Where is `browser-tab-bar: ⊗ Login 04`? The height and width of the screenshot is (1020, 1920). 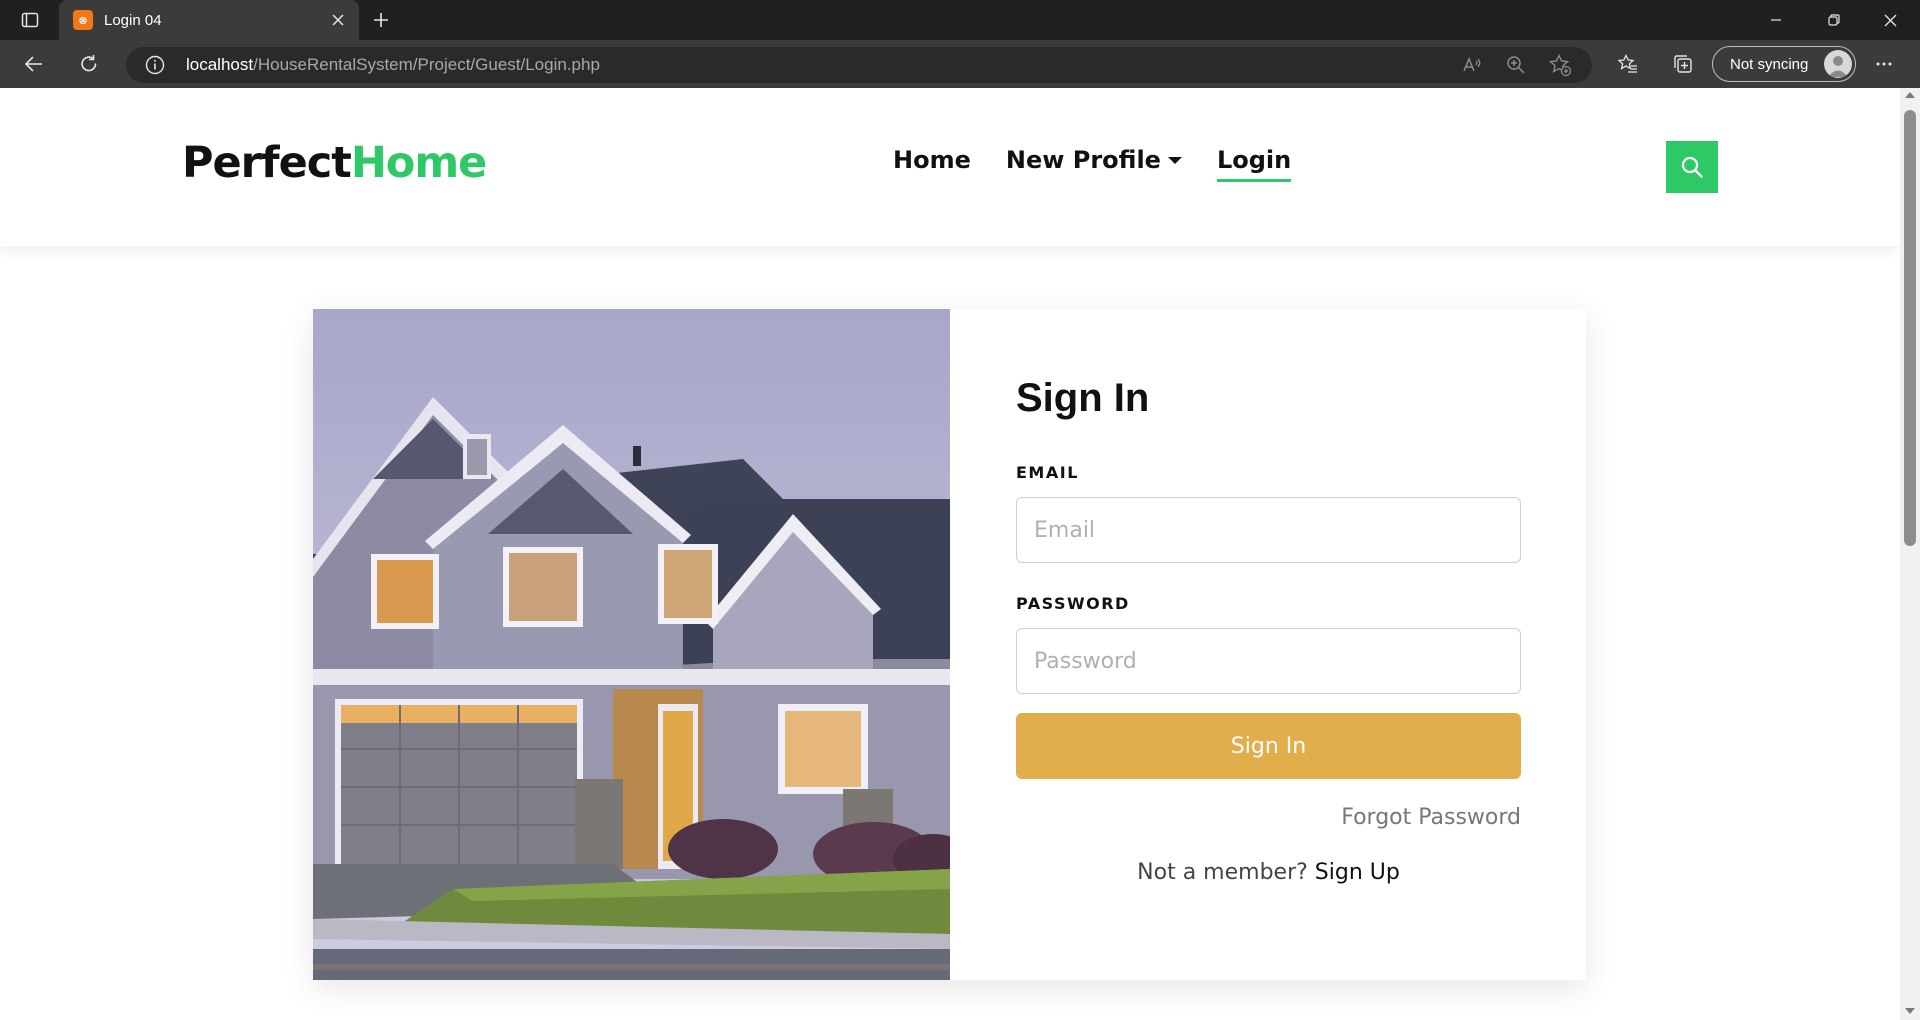
browser-tab-bar: ⊗ Login 04 is located at coordinates (960, 20).